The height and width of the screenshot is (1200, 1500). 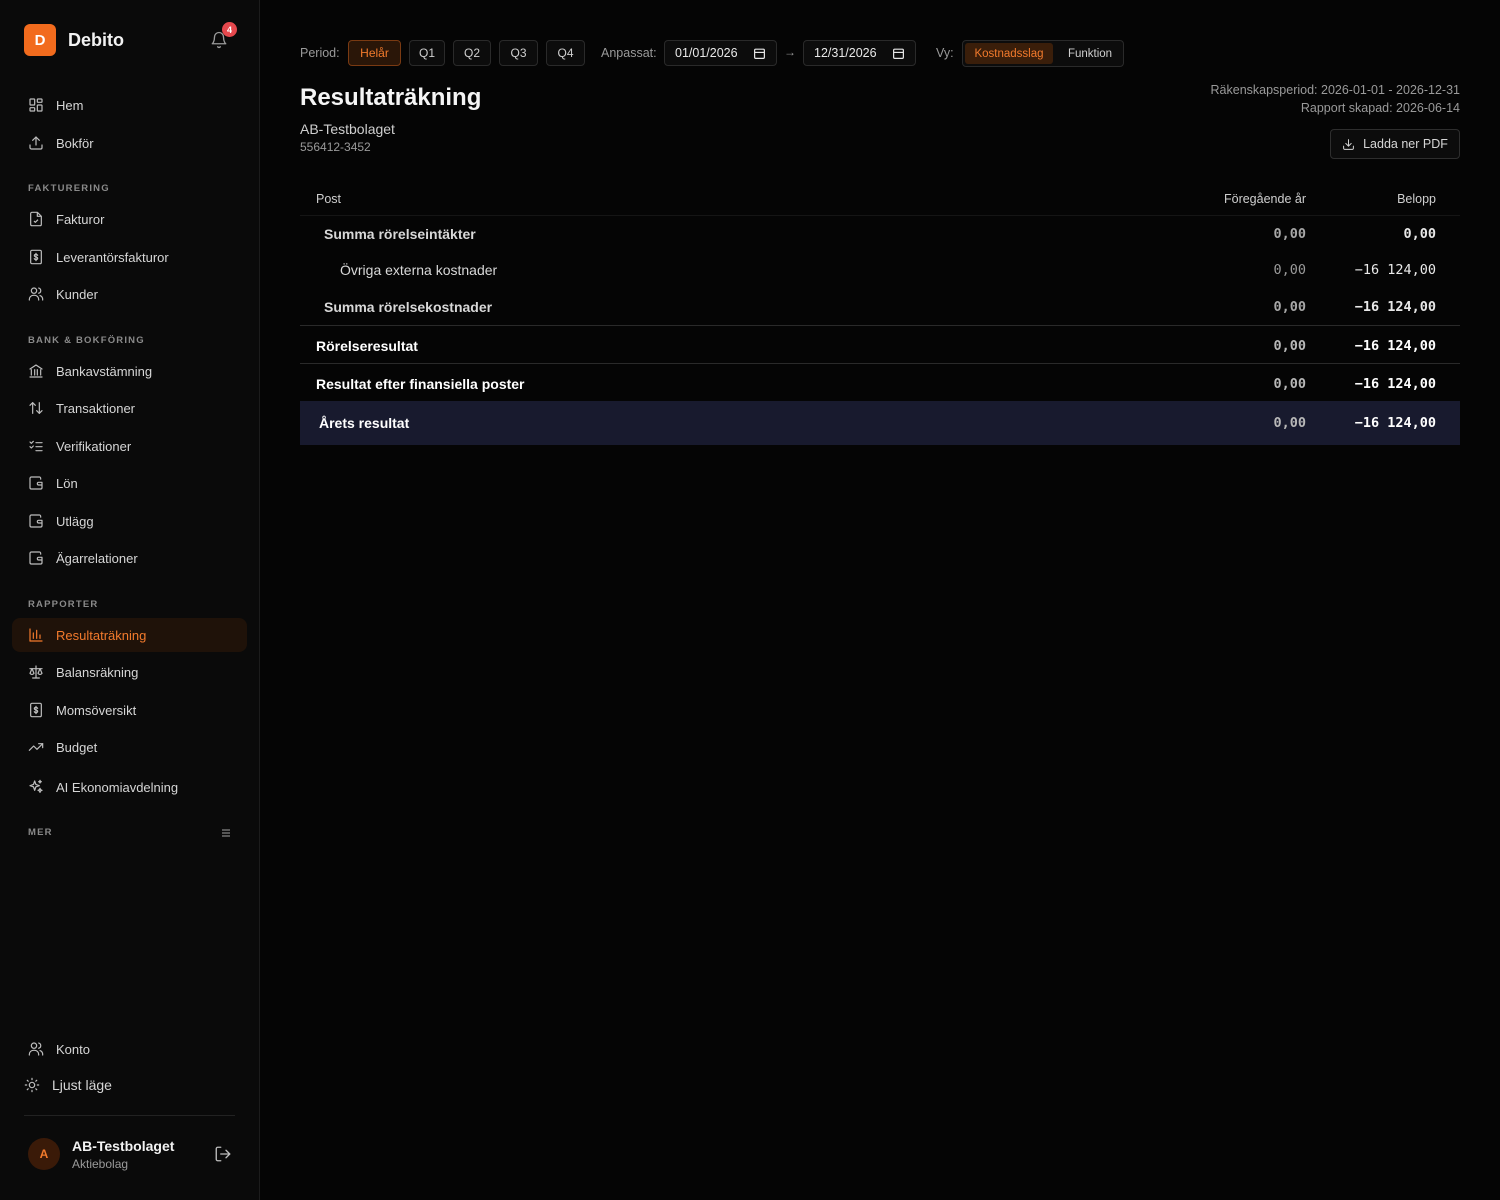 What do you see at coordinates (945, 53) in the screenshot?
I see `view-label: Vy:` at bounding box center [945, 53].